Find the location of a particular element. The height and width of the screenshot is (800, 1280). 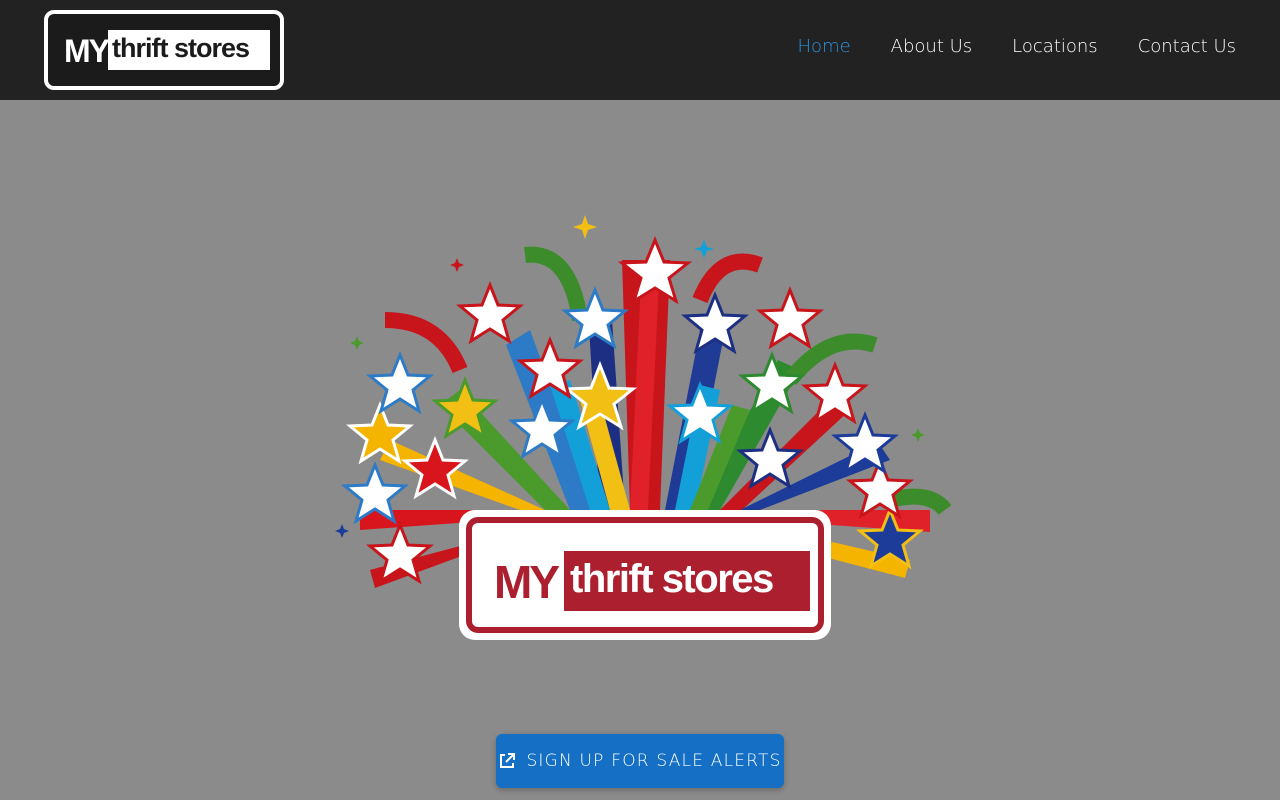

nav-home: Home is located at coordinates (824, 46).